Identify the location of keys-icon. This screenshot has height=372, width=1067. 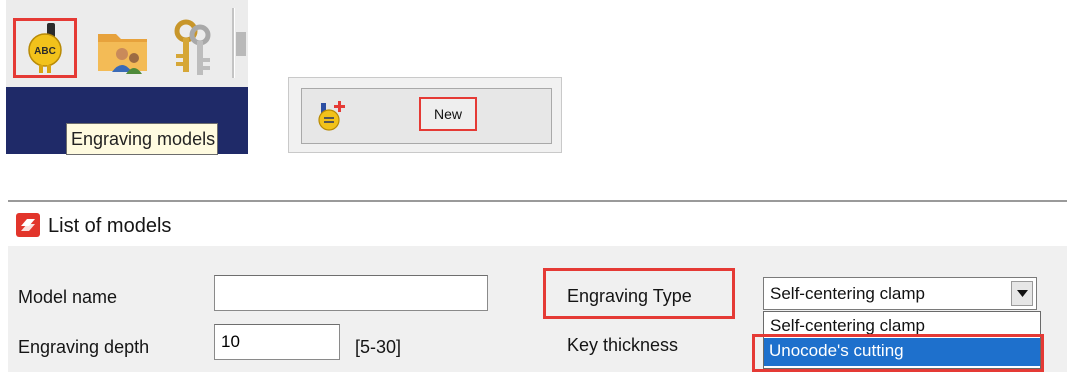
(192, 47).